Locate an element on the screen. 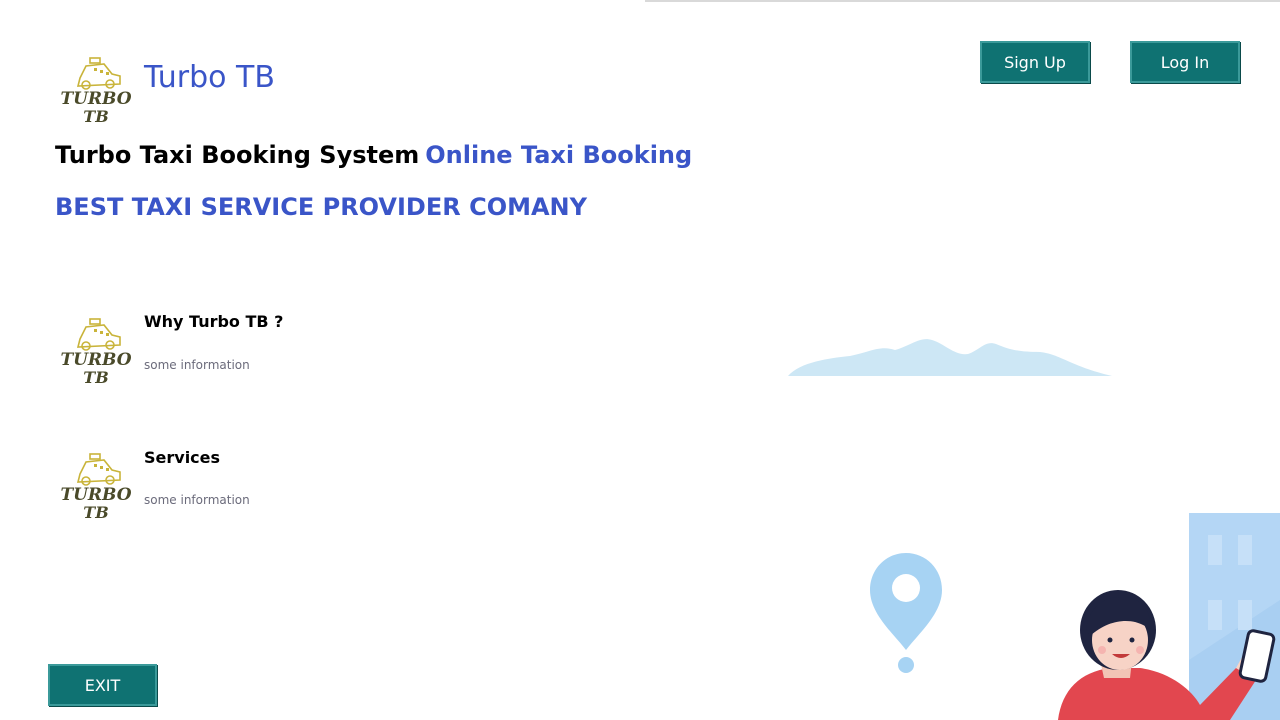  exit-button: EXIT is located at coordinates (102, 685).